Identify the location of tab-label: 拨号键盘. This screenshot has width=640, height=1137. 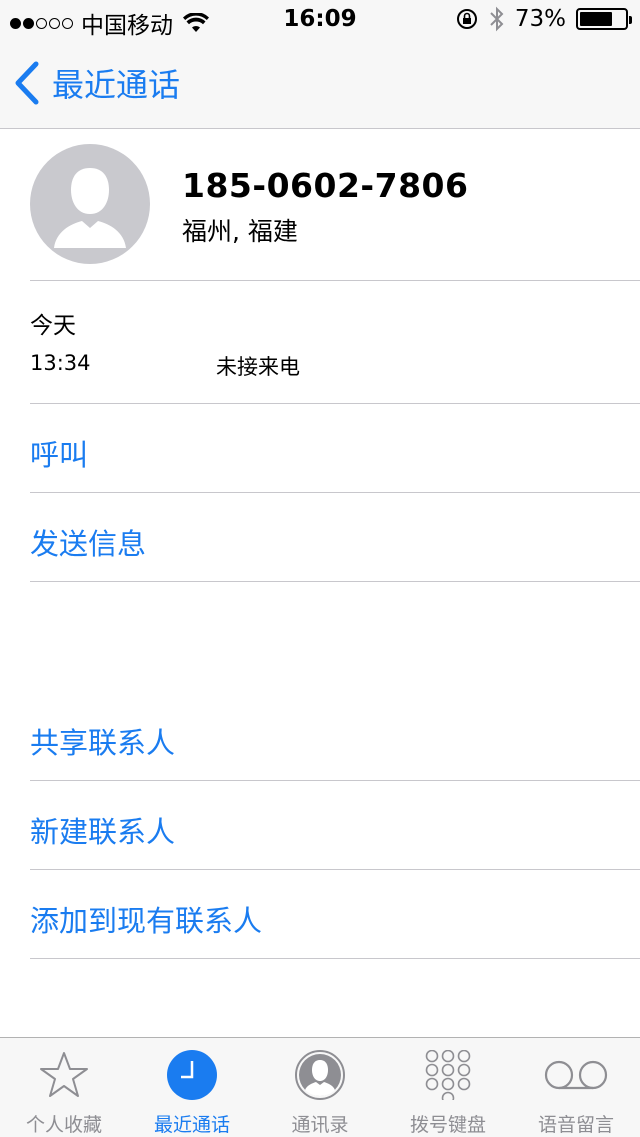
(447, 1125).